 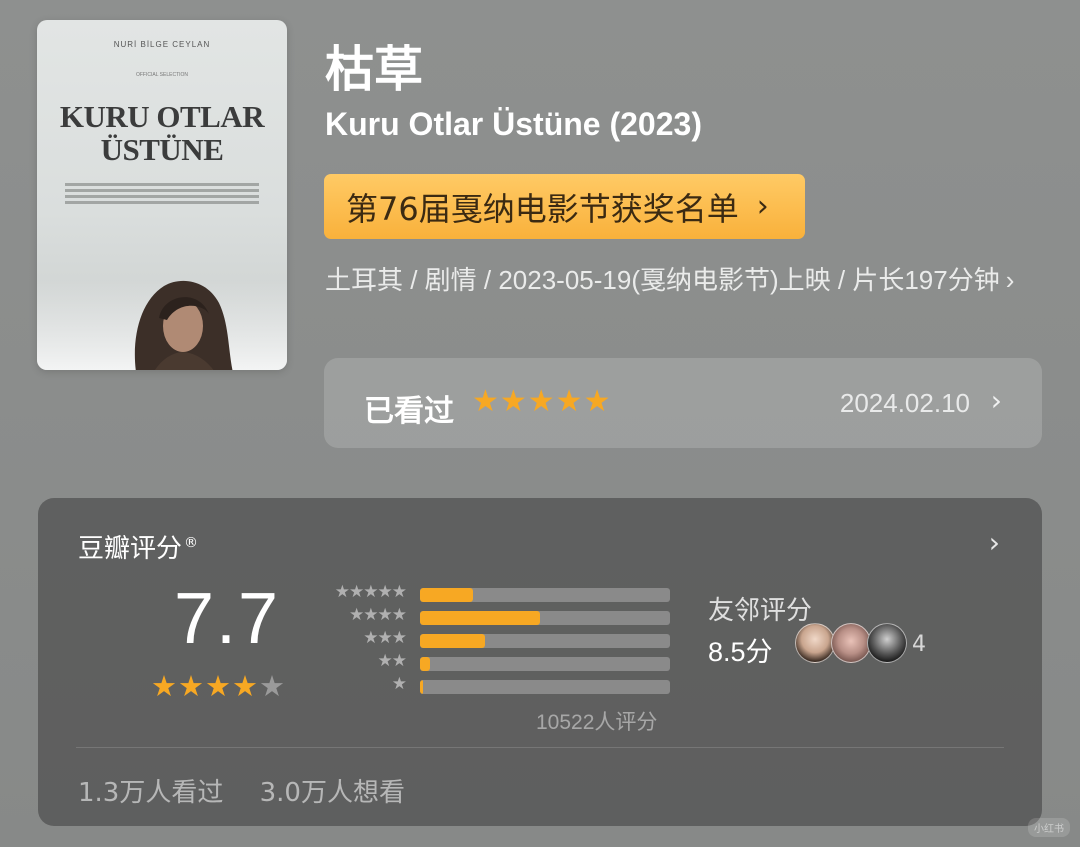 What do you see at coordinates (542, 208) in the screenshot?
I see `festival-awards-label: 第76届戛纳电影节获奖名单` at bounding box center [542, 208].